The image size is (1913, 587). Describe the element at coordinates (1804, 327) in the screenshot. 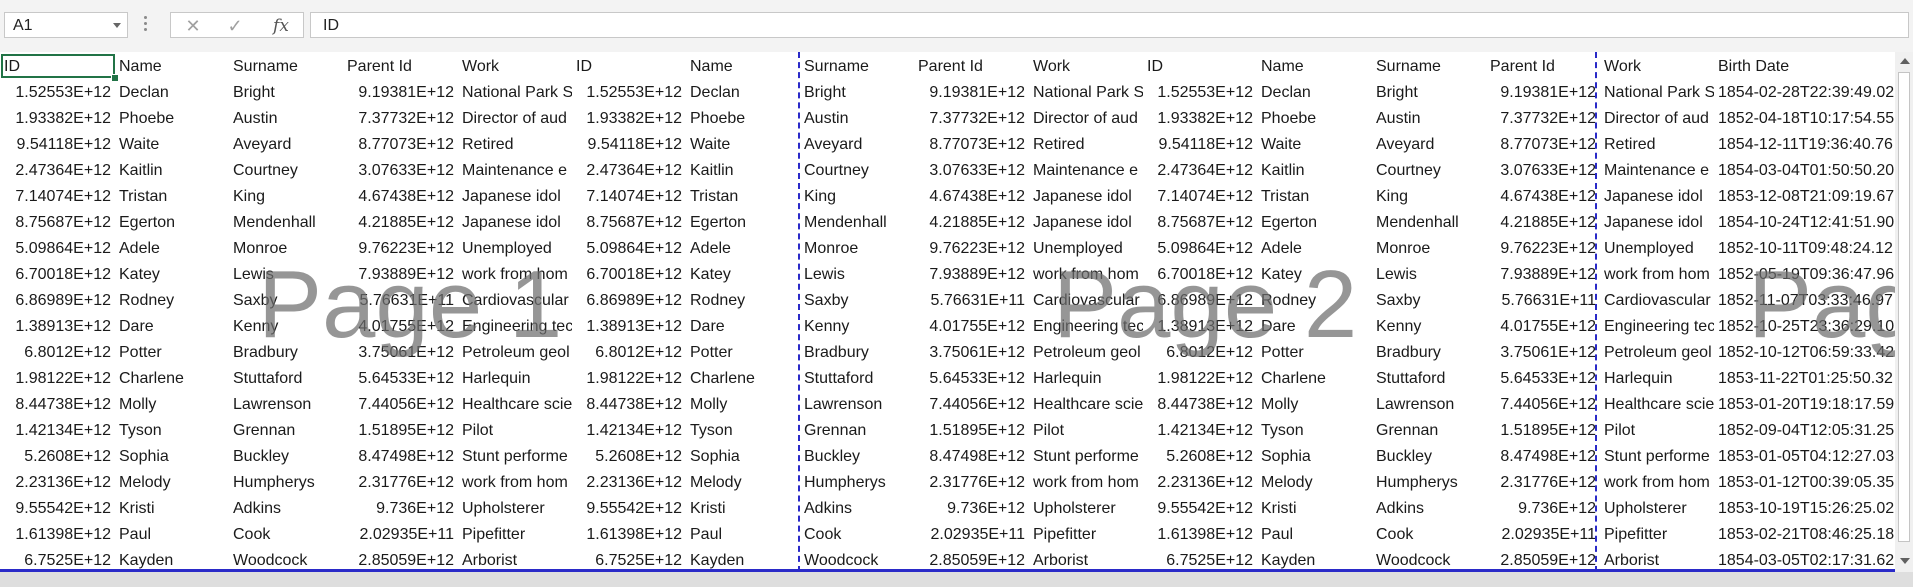

I see `table-cell: 1852-10-25T23:36:29.10` at that location.